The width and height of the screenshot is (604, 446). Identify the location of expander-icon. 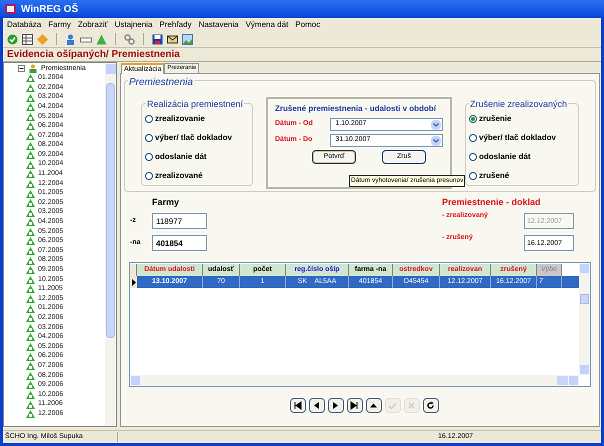
(21, 68).